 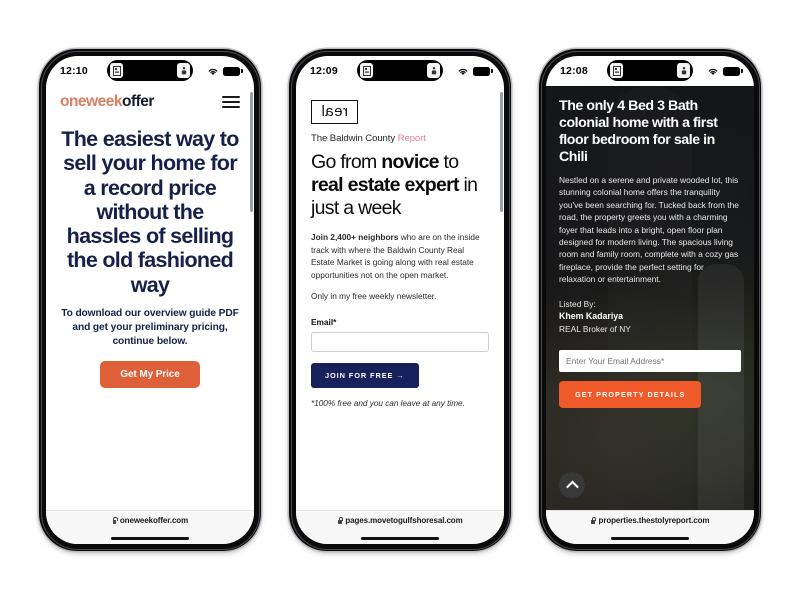 What do you see at coordinates (595, 329) in the screenshot?
I see `agent-brokerage: REAL Broker of NY` at bounding box center [595, 329].